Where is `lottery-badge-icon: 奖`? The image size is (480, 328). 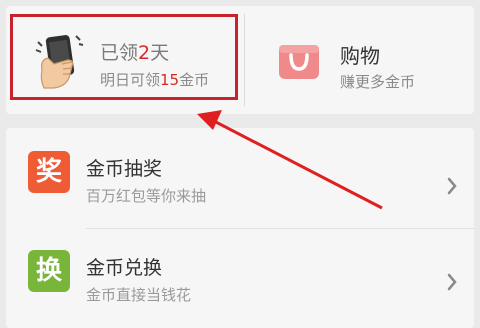
lottery-badge-icon: 奖 is located at coordinates (49, 172).